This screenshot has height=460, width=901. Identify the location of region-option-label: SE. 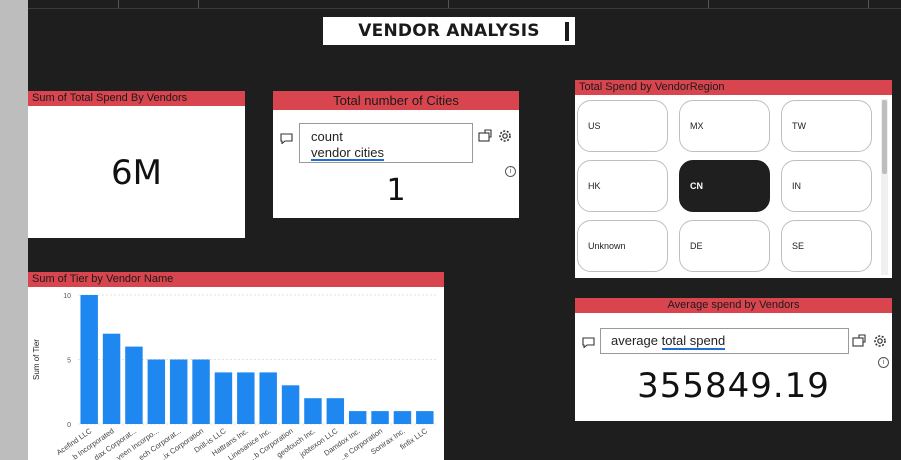
(798, 246).